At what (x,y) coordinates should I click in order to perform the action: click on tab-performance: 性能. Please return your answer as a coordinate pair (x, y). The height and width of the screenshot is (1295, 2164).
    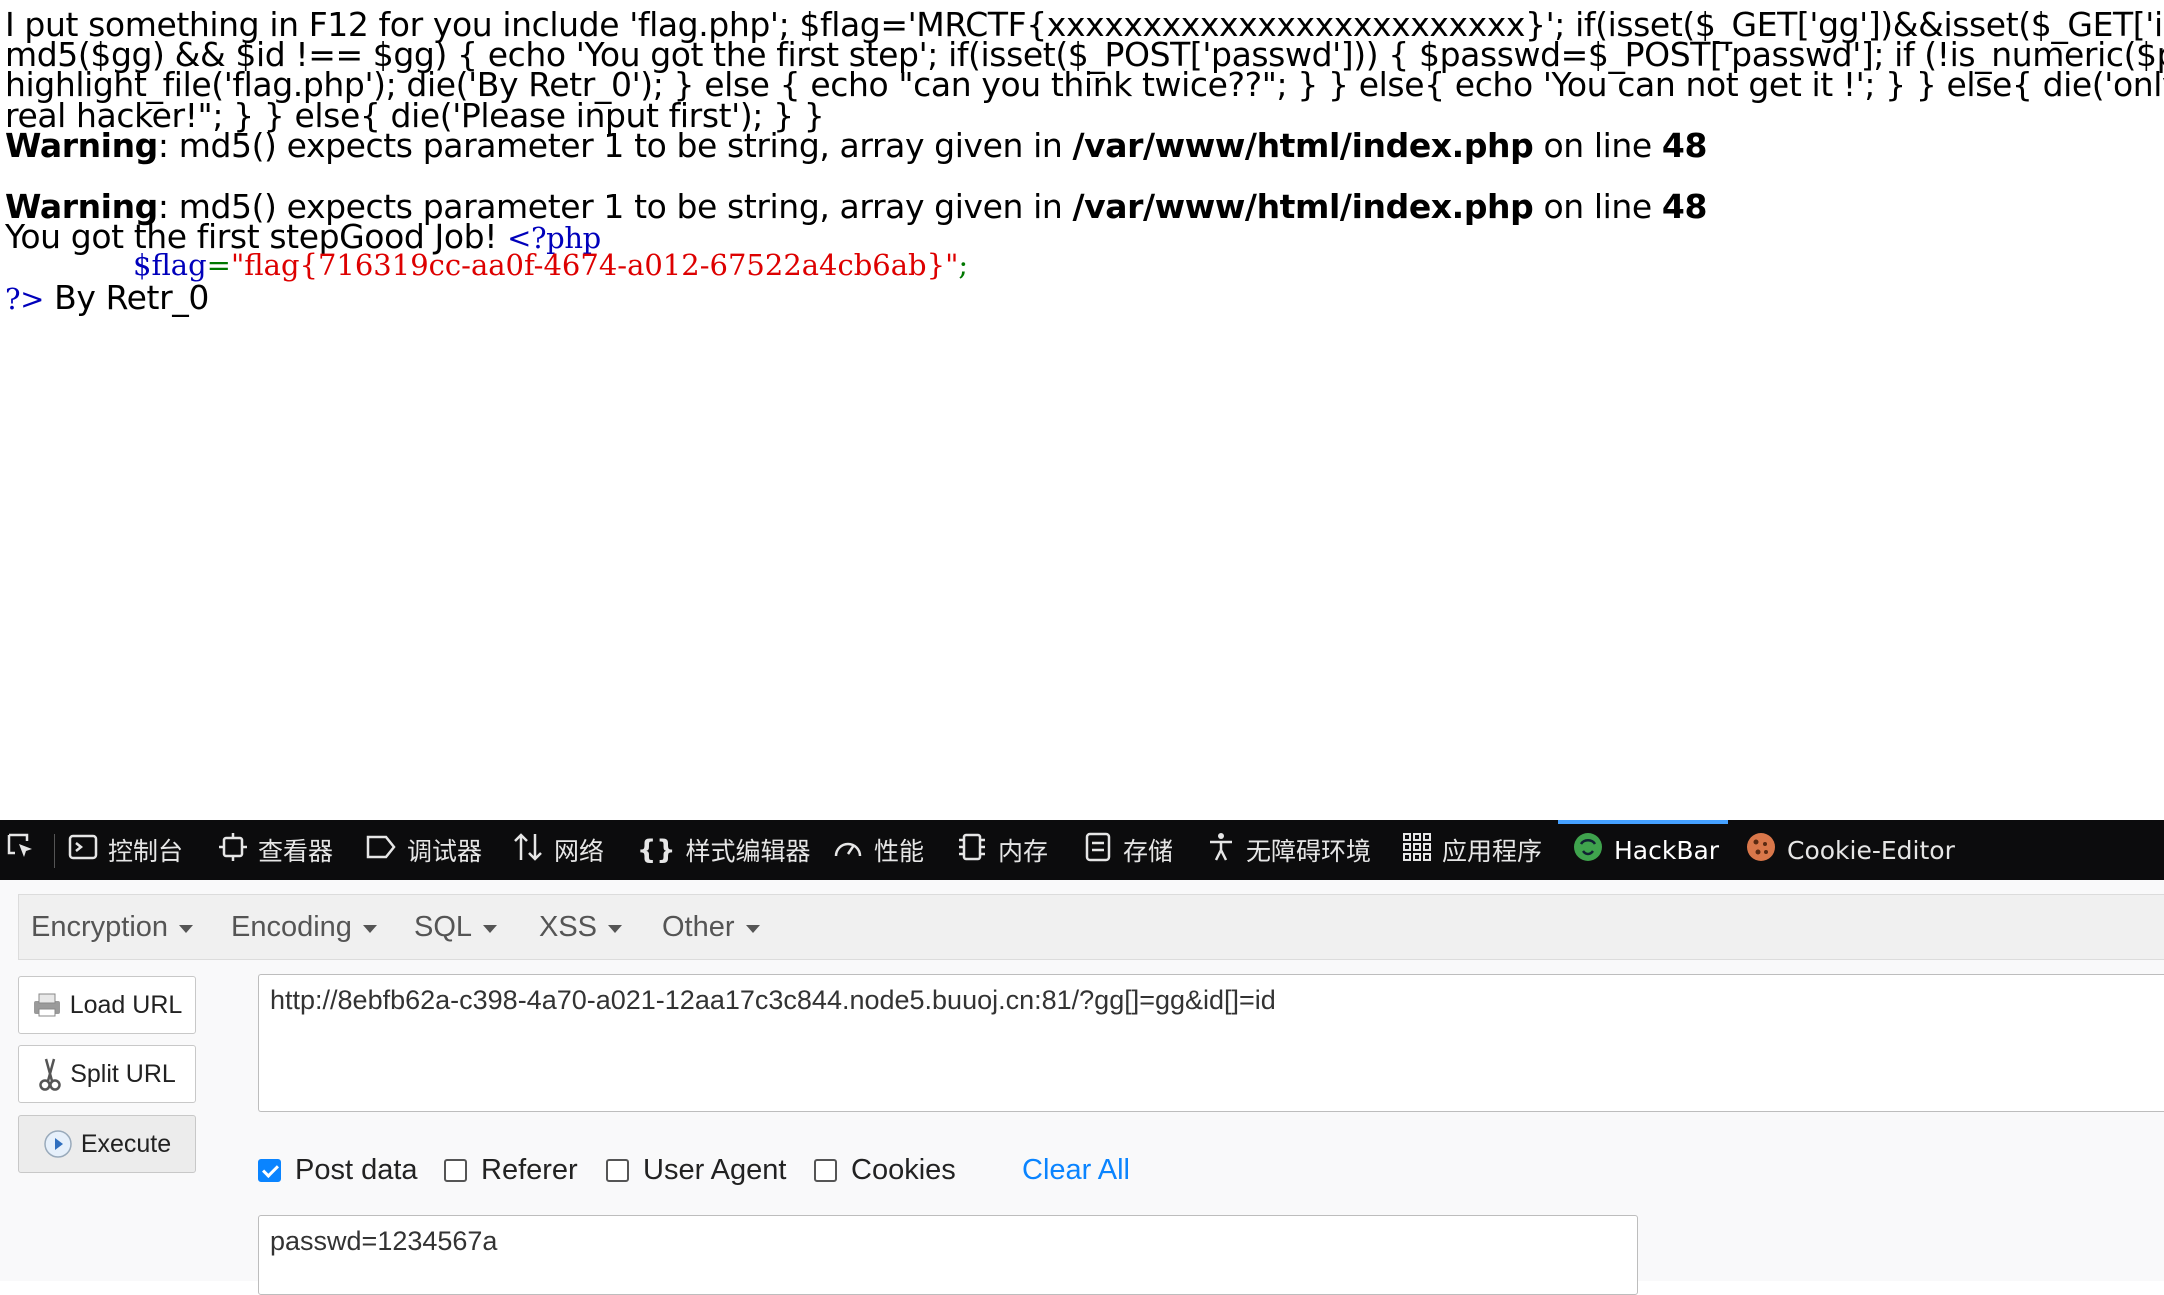
    Looking at the image, I should click on (878, 850).